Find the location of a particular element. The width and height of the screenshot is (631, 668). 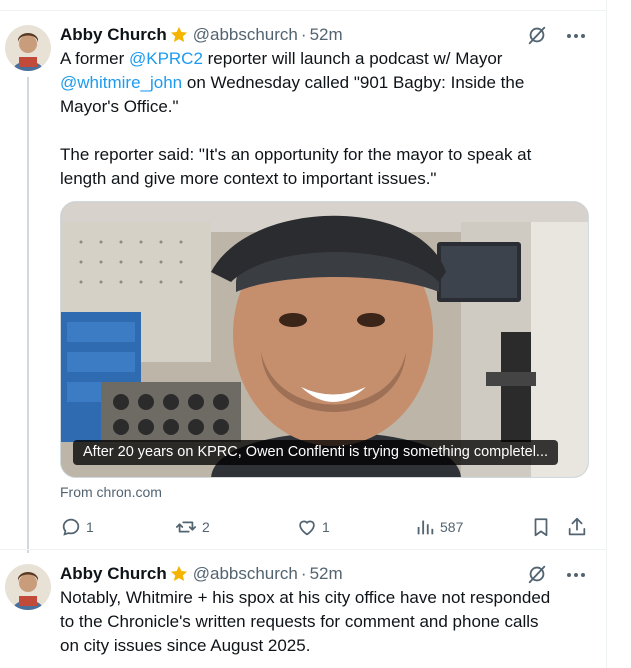

action-bar: 1 2 1 587 is located at coordinates (327, 527).